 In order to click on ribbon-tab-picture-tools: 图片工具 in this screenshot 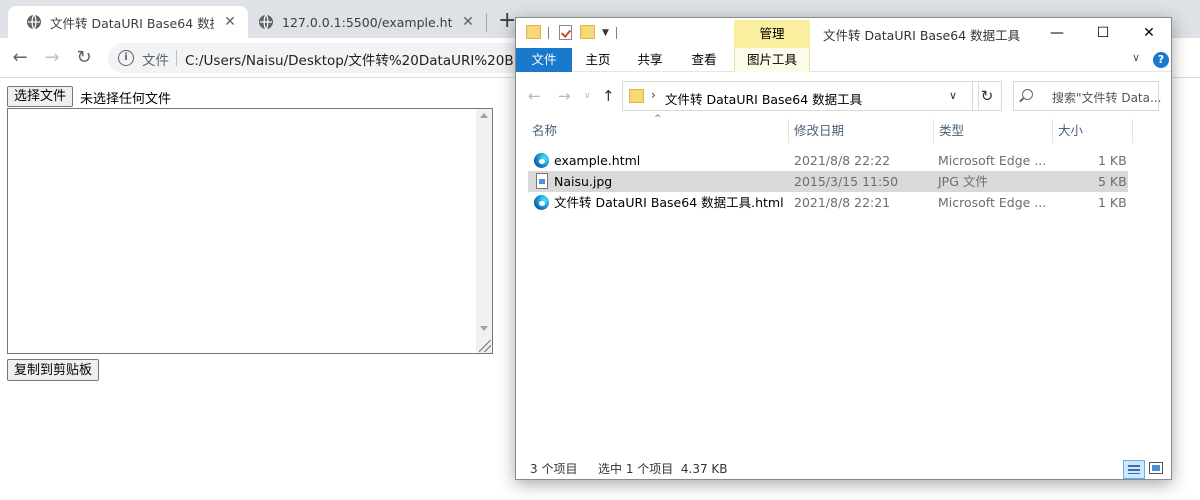, I will do `click(772, 60)`.